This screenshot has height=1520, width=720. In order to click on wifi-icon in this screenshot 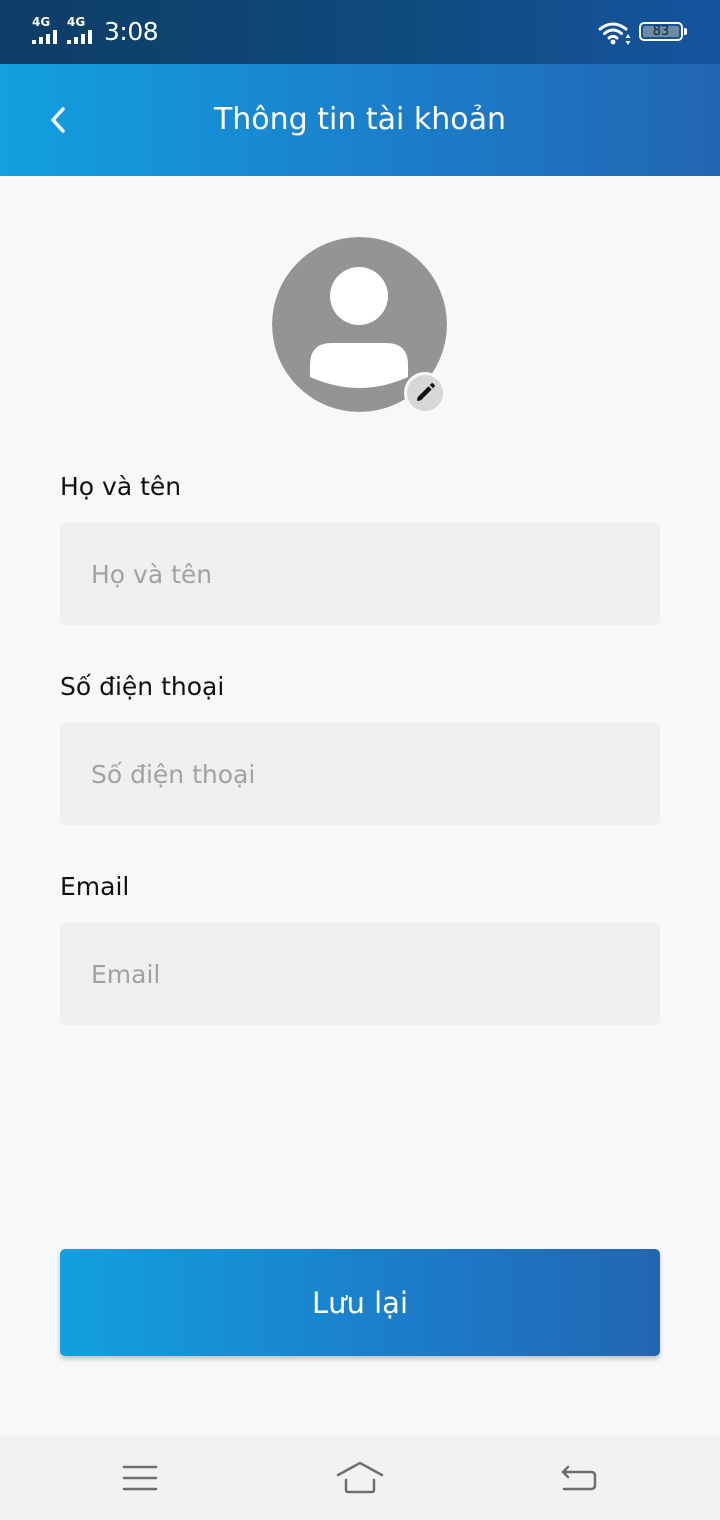, I will do `click(614, 33)`.